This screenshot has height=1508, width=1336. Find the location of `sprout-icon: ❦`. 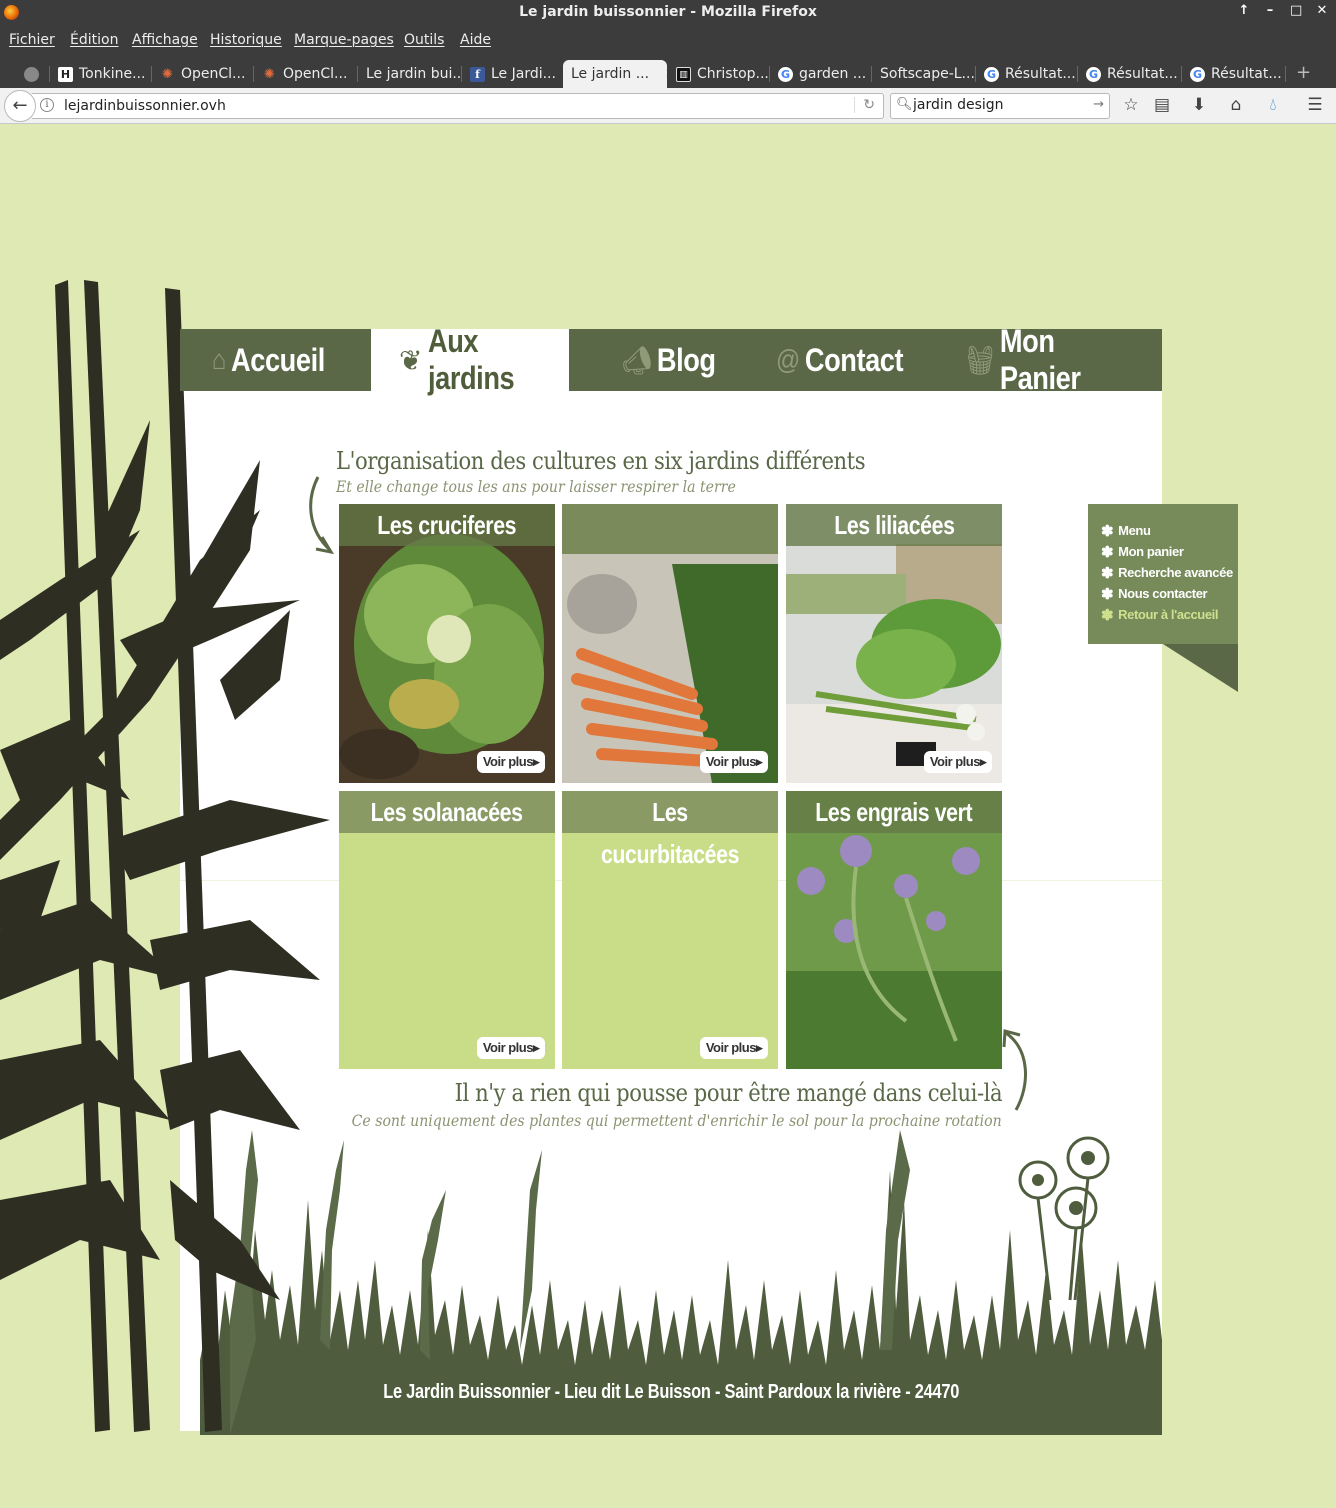

sprout-icon: ❦ is located at coordinates (410, 360).